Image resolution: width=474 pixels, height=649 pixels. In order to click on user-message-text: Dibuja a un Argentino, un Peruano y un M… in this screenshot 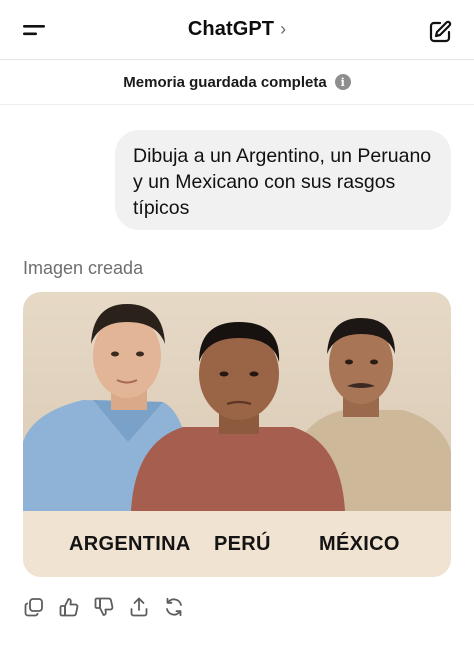, I will do `click(282, 182)`.